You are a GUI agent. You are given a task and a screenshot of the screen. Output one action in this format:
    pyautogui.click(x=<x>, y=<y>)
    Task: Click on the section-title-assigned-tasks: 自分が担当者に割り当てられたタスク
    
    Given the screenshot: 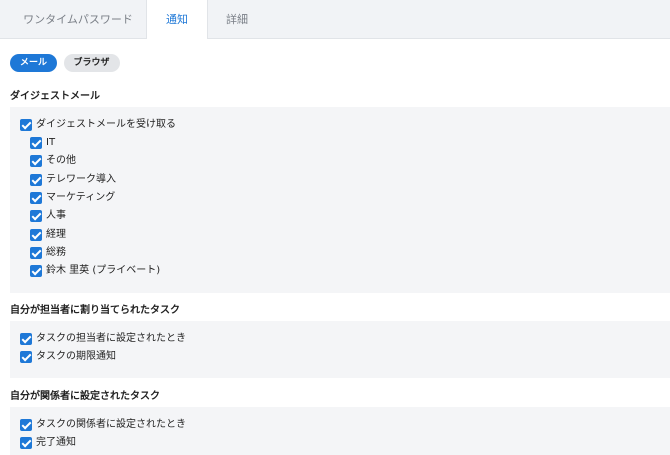 What is the action you would take?
    pyautogui.click(x=95, y=310)
    